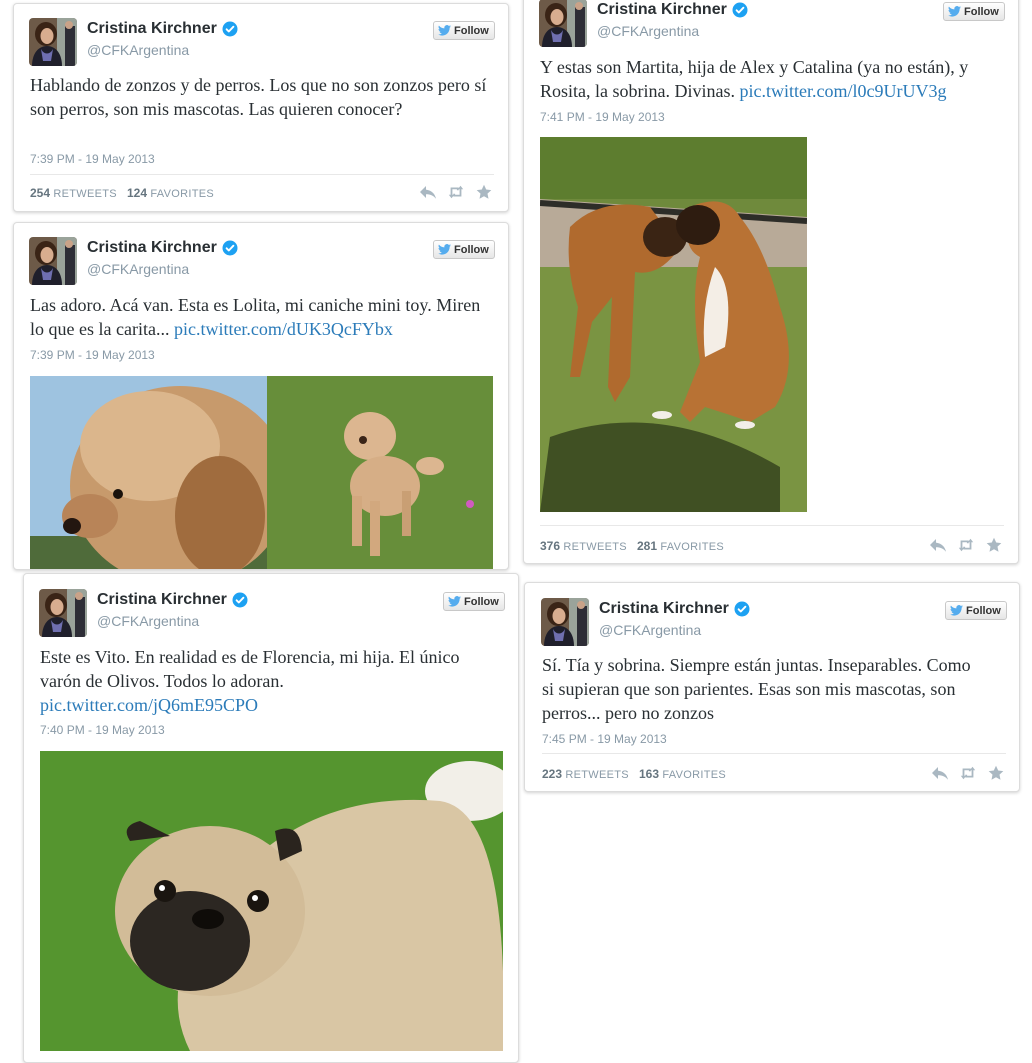 Image resolution: width=1032 pixels, height=1063 pixels. What do you see at coordinates (673, 324) in the screenshot?
I see `boxer-dogs-photo` at bounding box center [673, 324].